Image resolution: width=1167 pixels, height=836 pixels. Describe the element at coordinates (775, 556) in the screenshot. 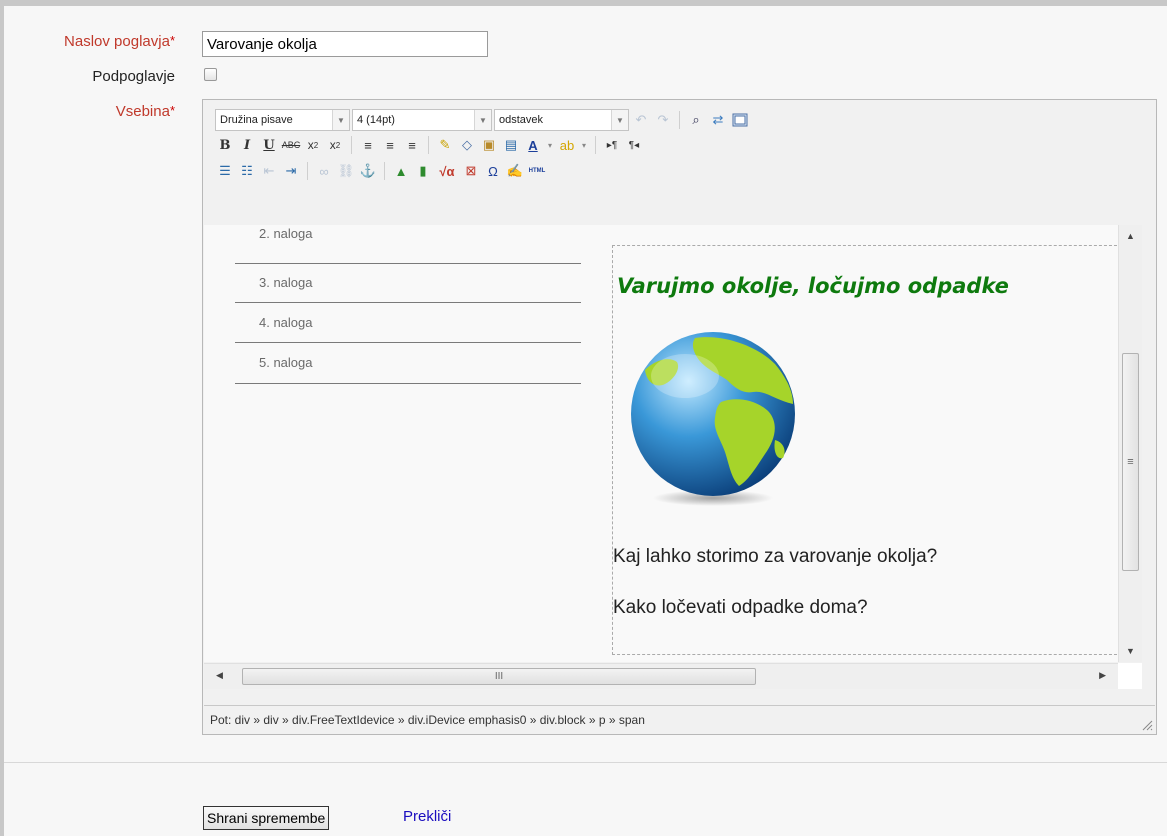

I see `paragraph-question-1: Kaj lahko storimo za varovanje okolja?` at that location.